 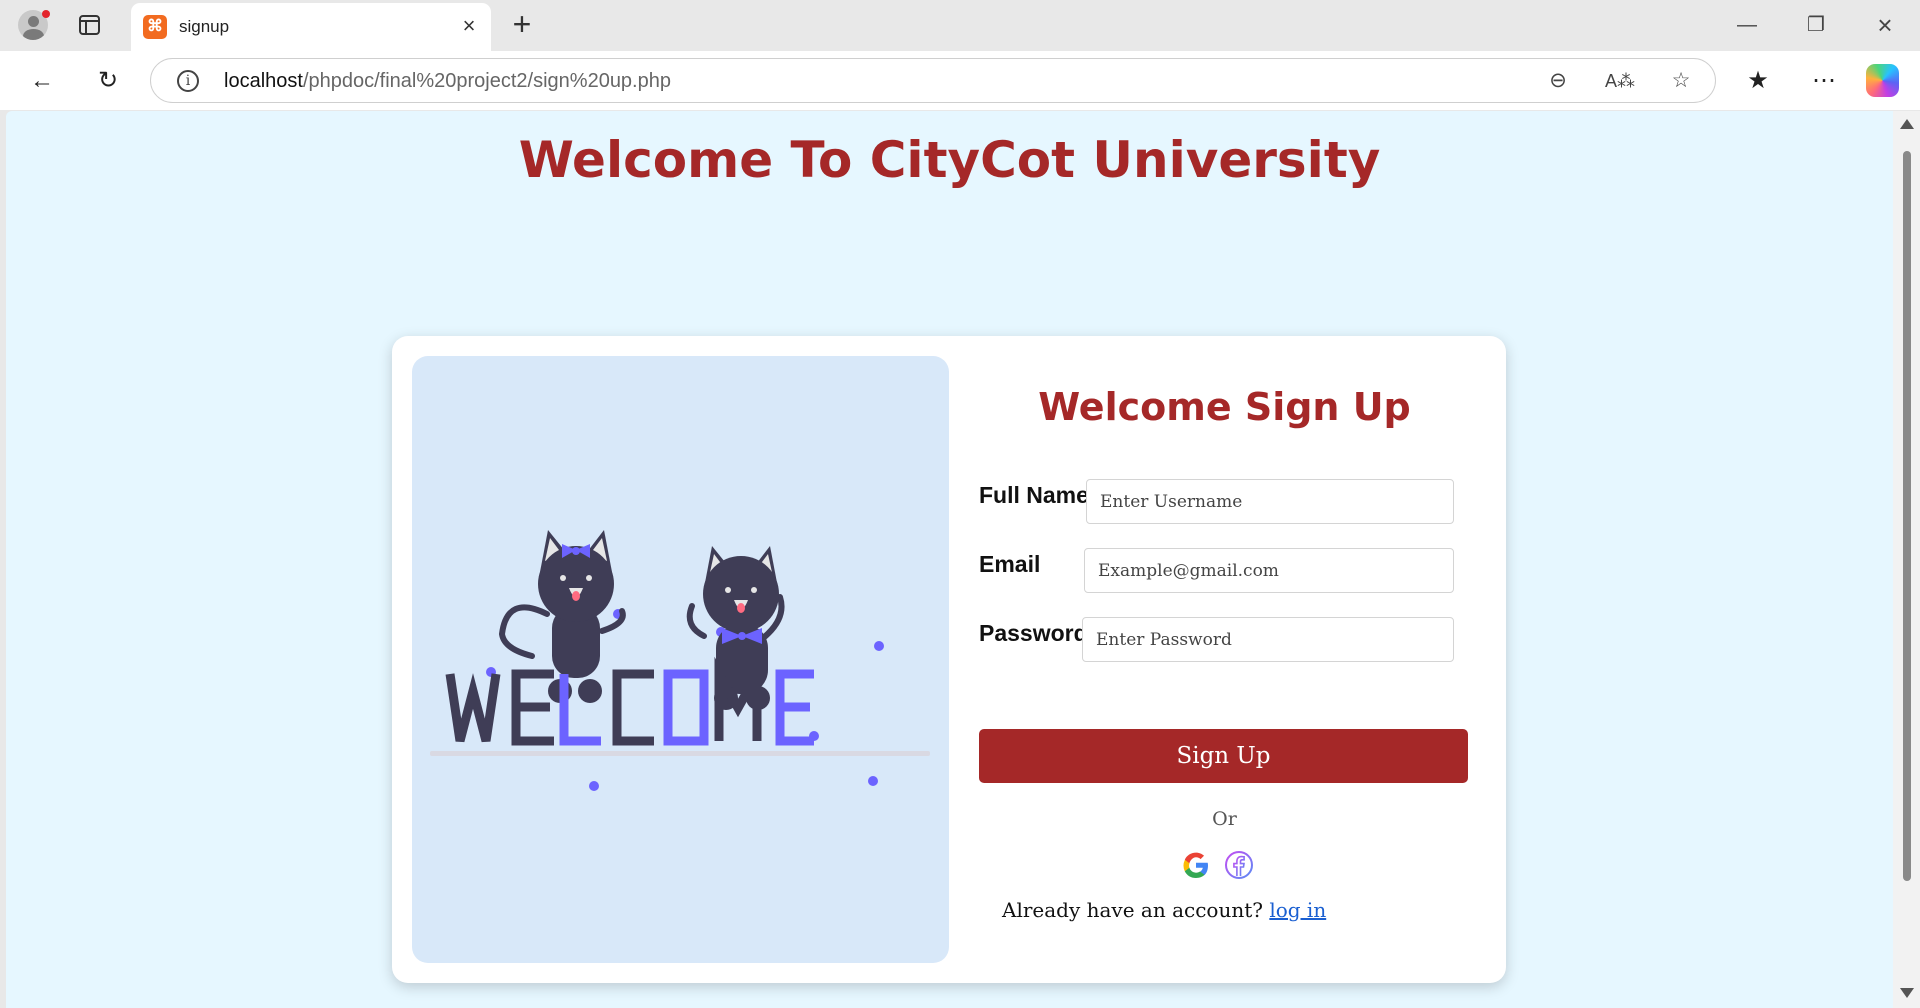 I want to click on page-title: Welcome To CityCot University, so click(x=949, y=160).